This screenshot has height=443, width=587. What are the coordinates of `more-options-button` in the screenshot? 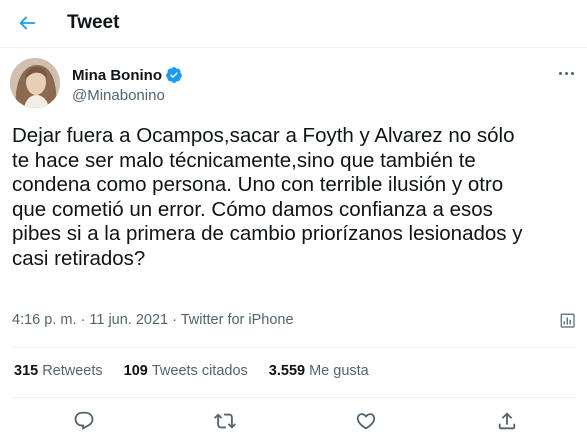 It's located at (566, 73).